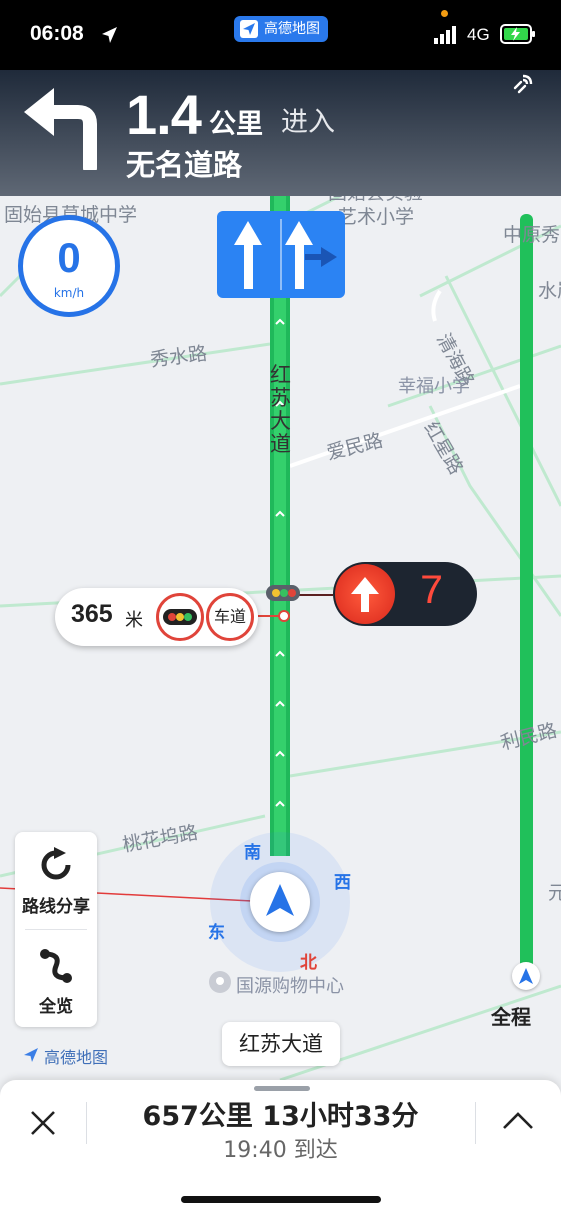  I want to click on route-progress-marker, so click(526, 976).